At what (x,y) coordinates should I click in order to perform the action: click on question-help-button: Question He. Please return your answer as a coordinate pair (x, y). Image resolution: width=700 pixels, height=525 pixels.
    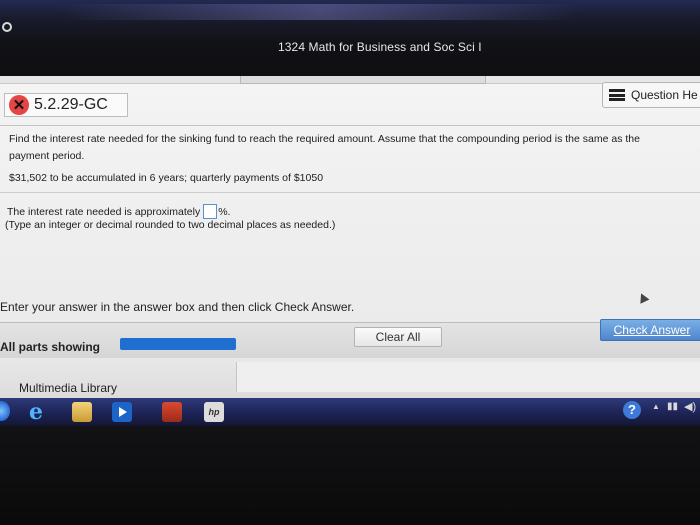
    Looking at the image, I should click on (651, 95).